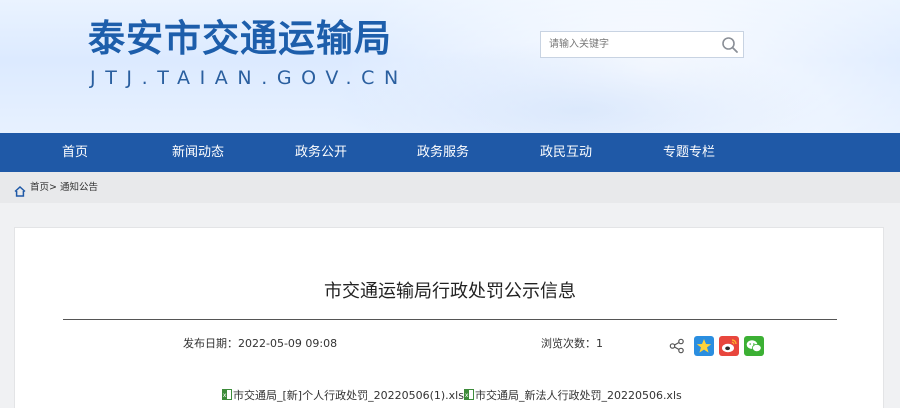  I want to click on view-count: 浏览次数：1, so click(572, 344).